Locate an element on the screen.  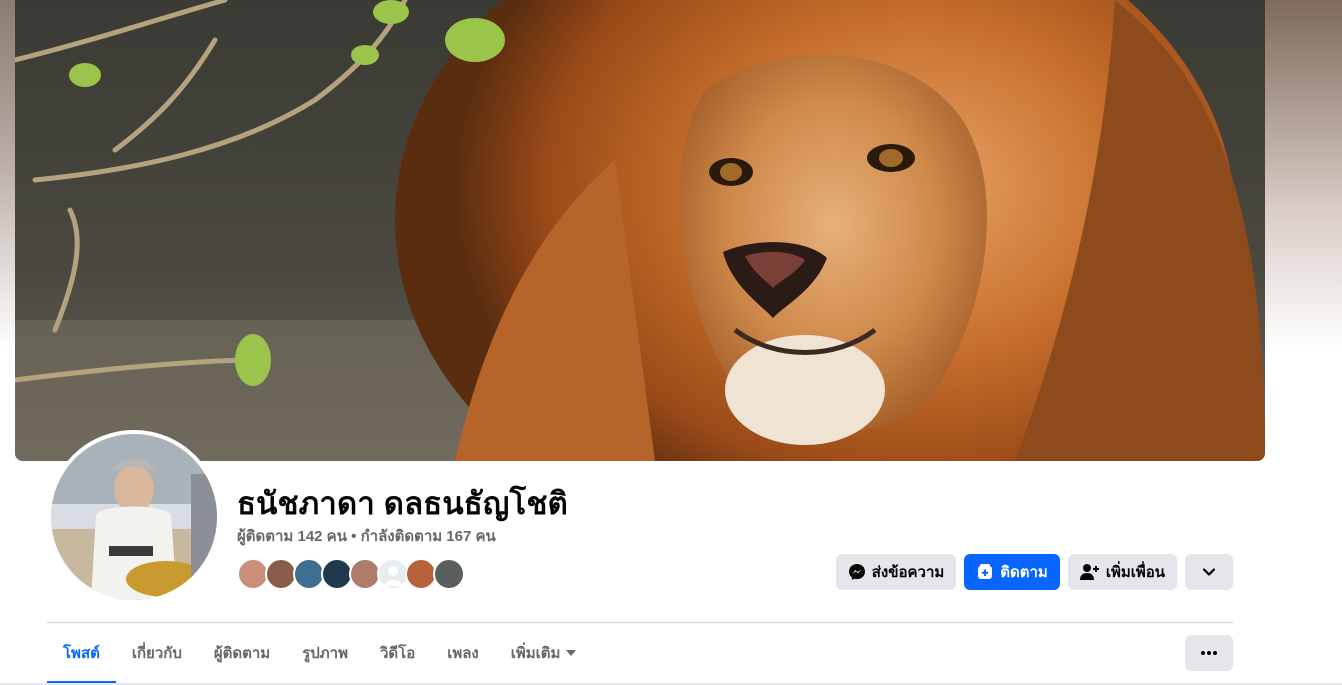
tab-label: วิดีโอ is located at coordinates (397, 653).